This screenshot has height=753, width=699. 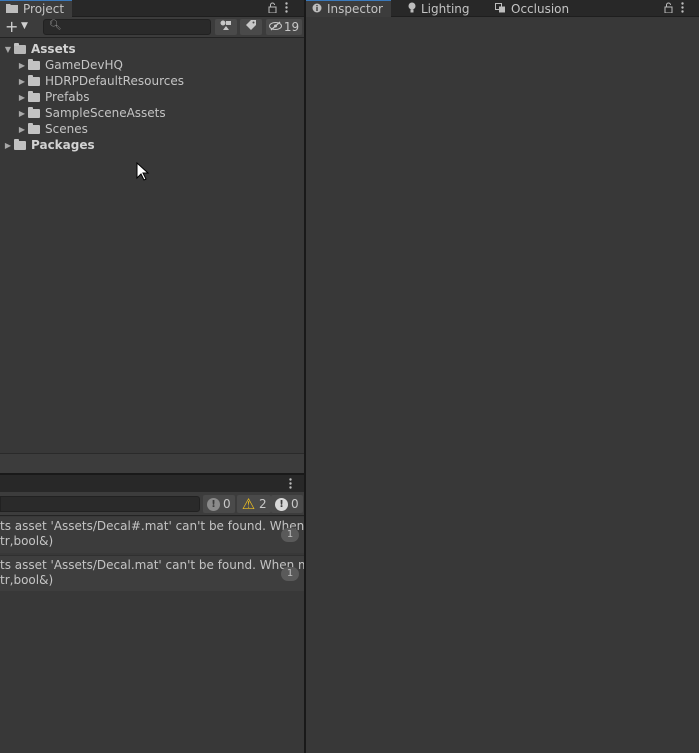 What do you see at coordinates (213, 504) in the screenshot?
I see `info-message-icon: !` at bounding box center [213, 504].